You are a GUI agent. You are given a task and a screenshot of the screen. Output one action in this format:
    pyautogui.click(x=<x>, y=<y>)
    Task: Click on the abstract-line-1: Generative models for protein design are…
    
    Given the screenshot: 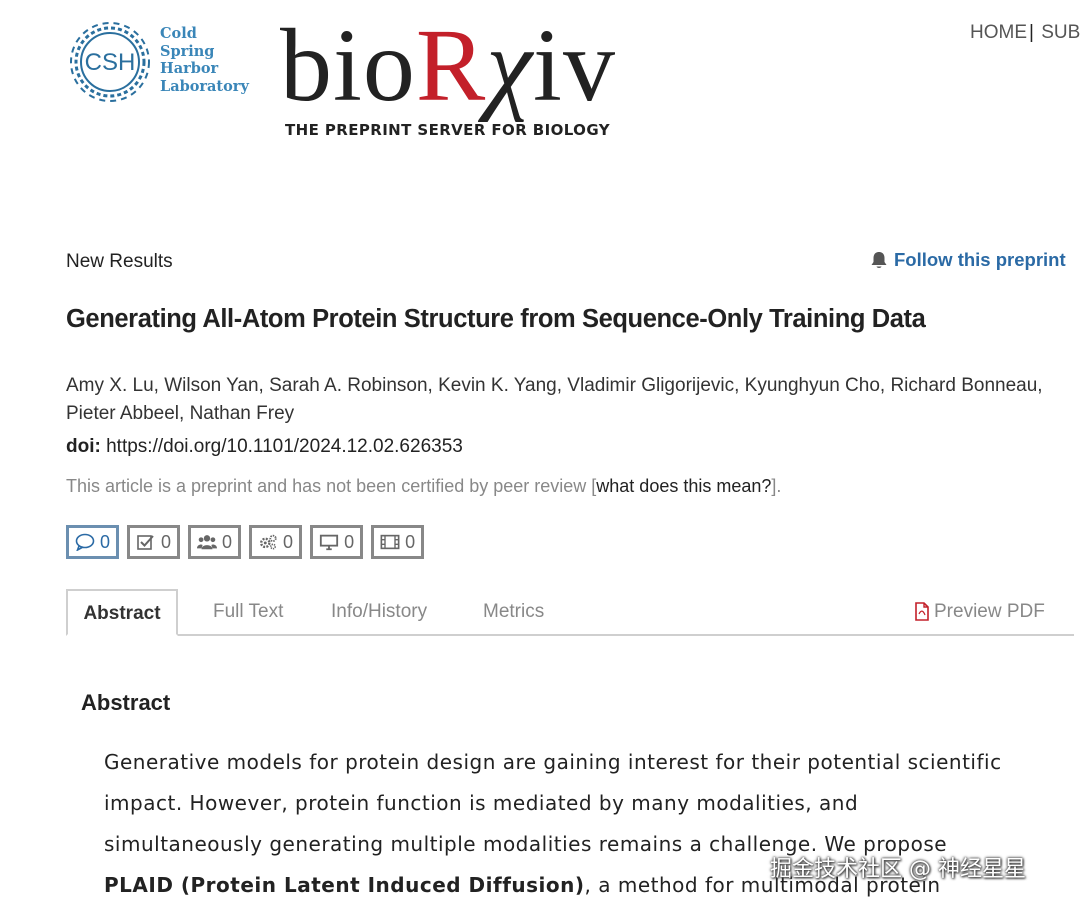 What is the action you would take?
    pyautogui.click(x=553, y=762)
    